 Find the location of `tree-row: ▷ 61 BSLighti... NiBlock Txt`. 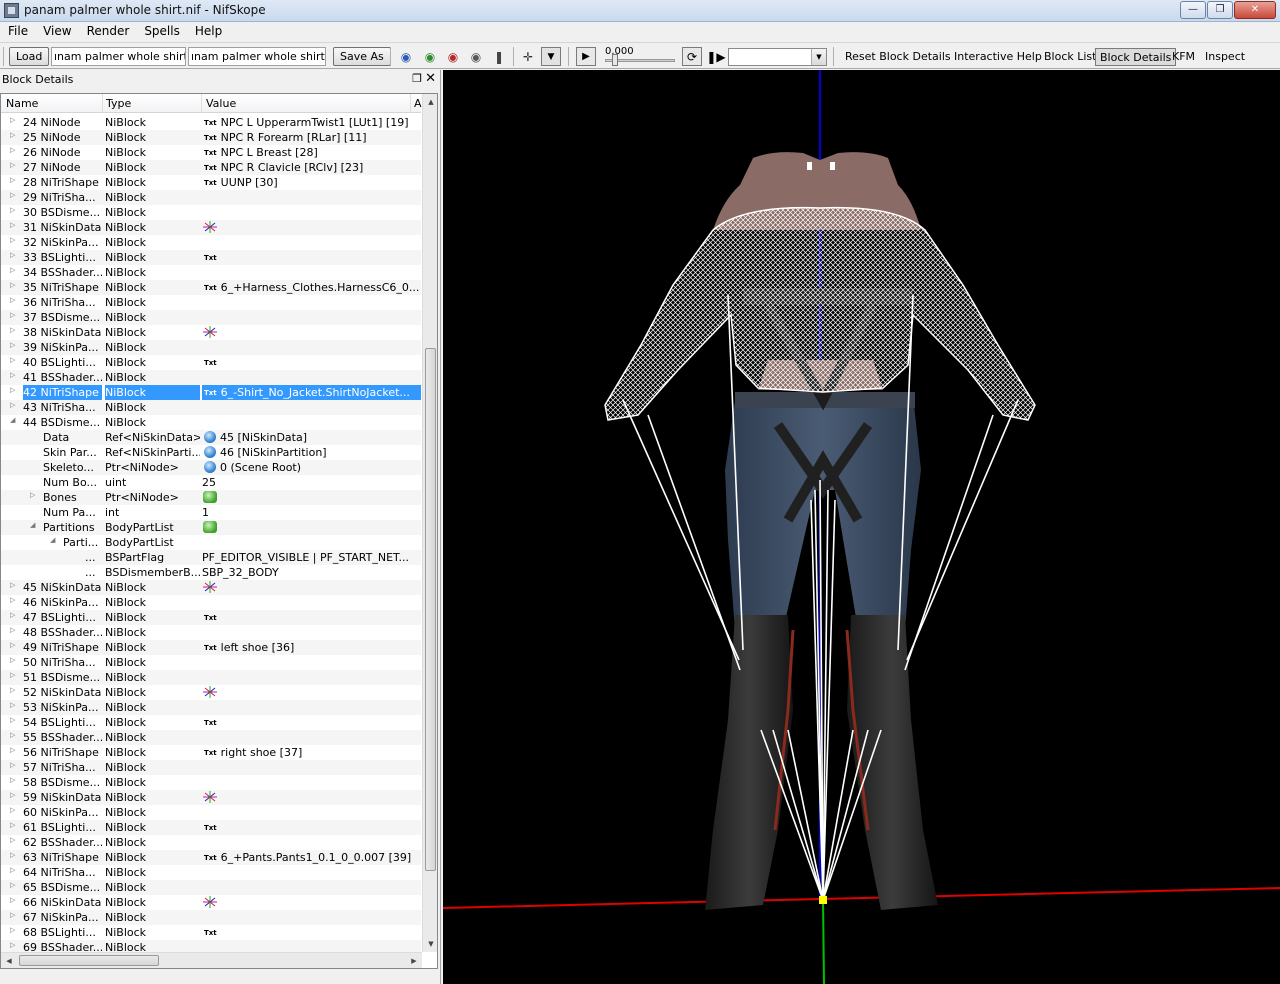

tree-row: ▷ 61 BSLighti... NiBlock Txt is located at coordinates (211, 827).